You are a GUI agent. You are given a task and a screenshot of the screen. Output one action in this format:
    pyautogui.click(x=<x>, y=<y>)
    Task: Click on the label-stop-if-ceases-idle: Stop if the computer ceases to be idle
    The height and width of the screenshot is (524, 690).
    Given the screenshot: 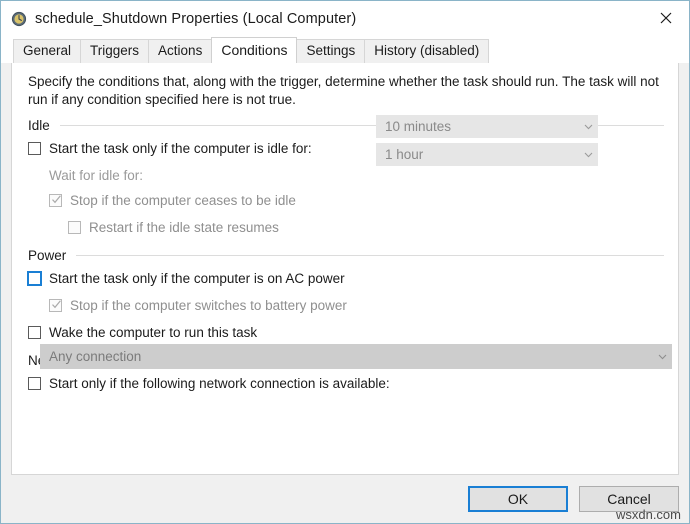 What is the action you would take?
    pyautogui.click(x=183, y=200)
    